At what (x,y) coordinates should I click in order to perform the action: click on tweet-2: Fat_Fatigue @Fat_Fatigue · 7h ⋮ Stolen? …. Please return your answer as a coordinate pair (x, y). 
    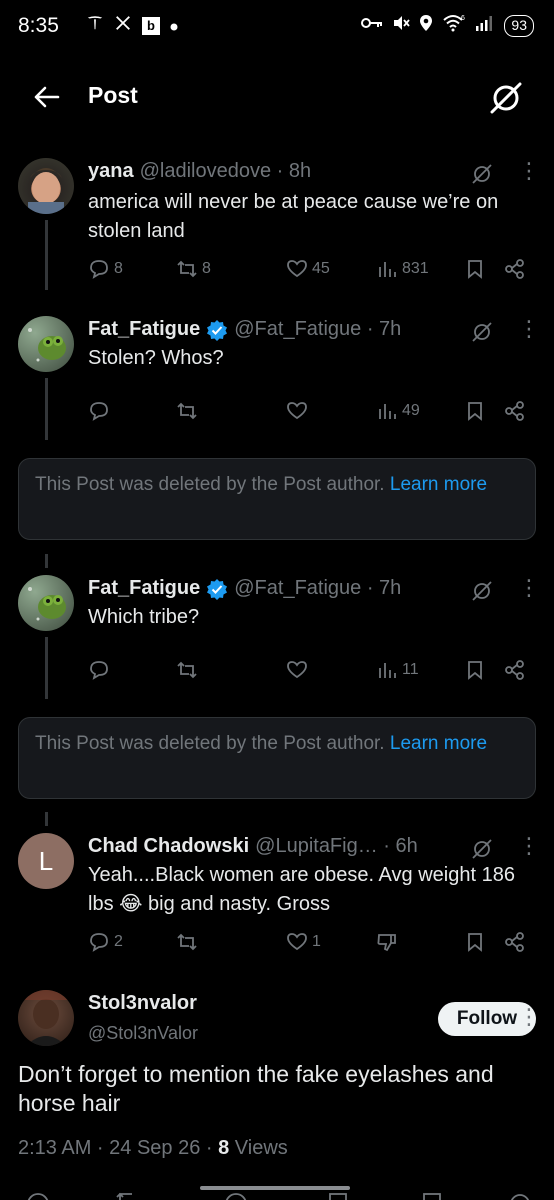
    Looking at the image, I should click on (277, 374).